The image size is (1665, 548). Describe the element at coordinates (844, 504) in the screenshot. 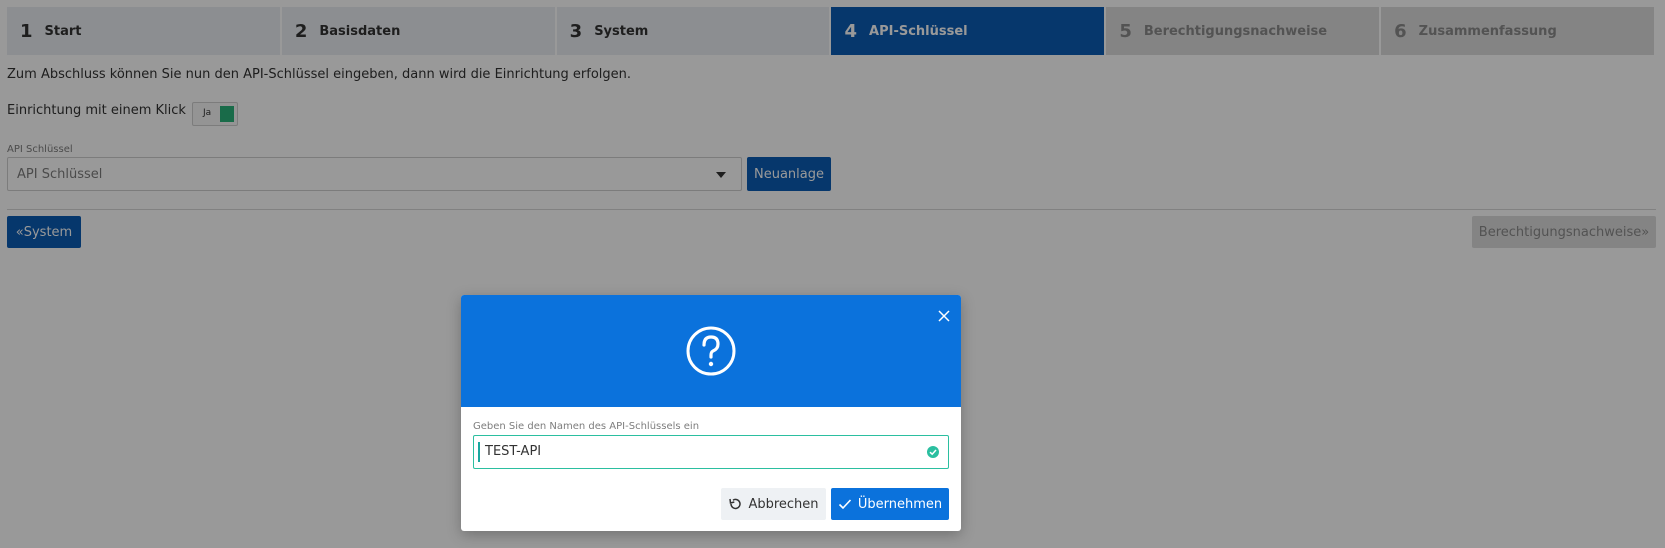

I see `check-icon` at that location.